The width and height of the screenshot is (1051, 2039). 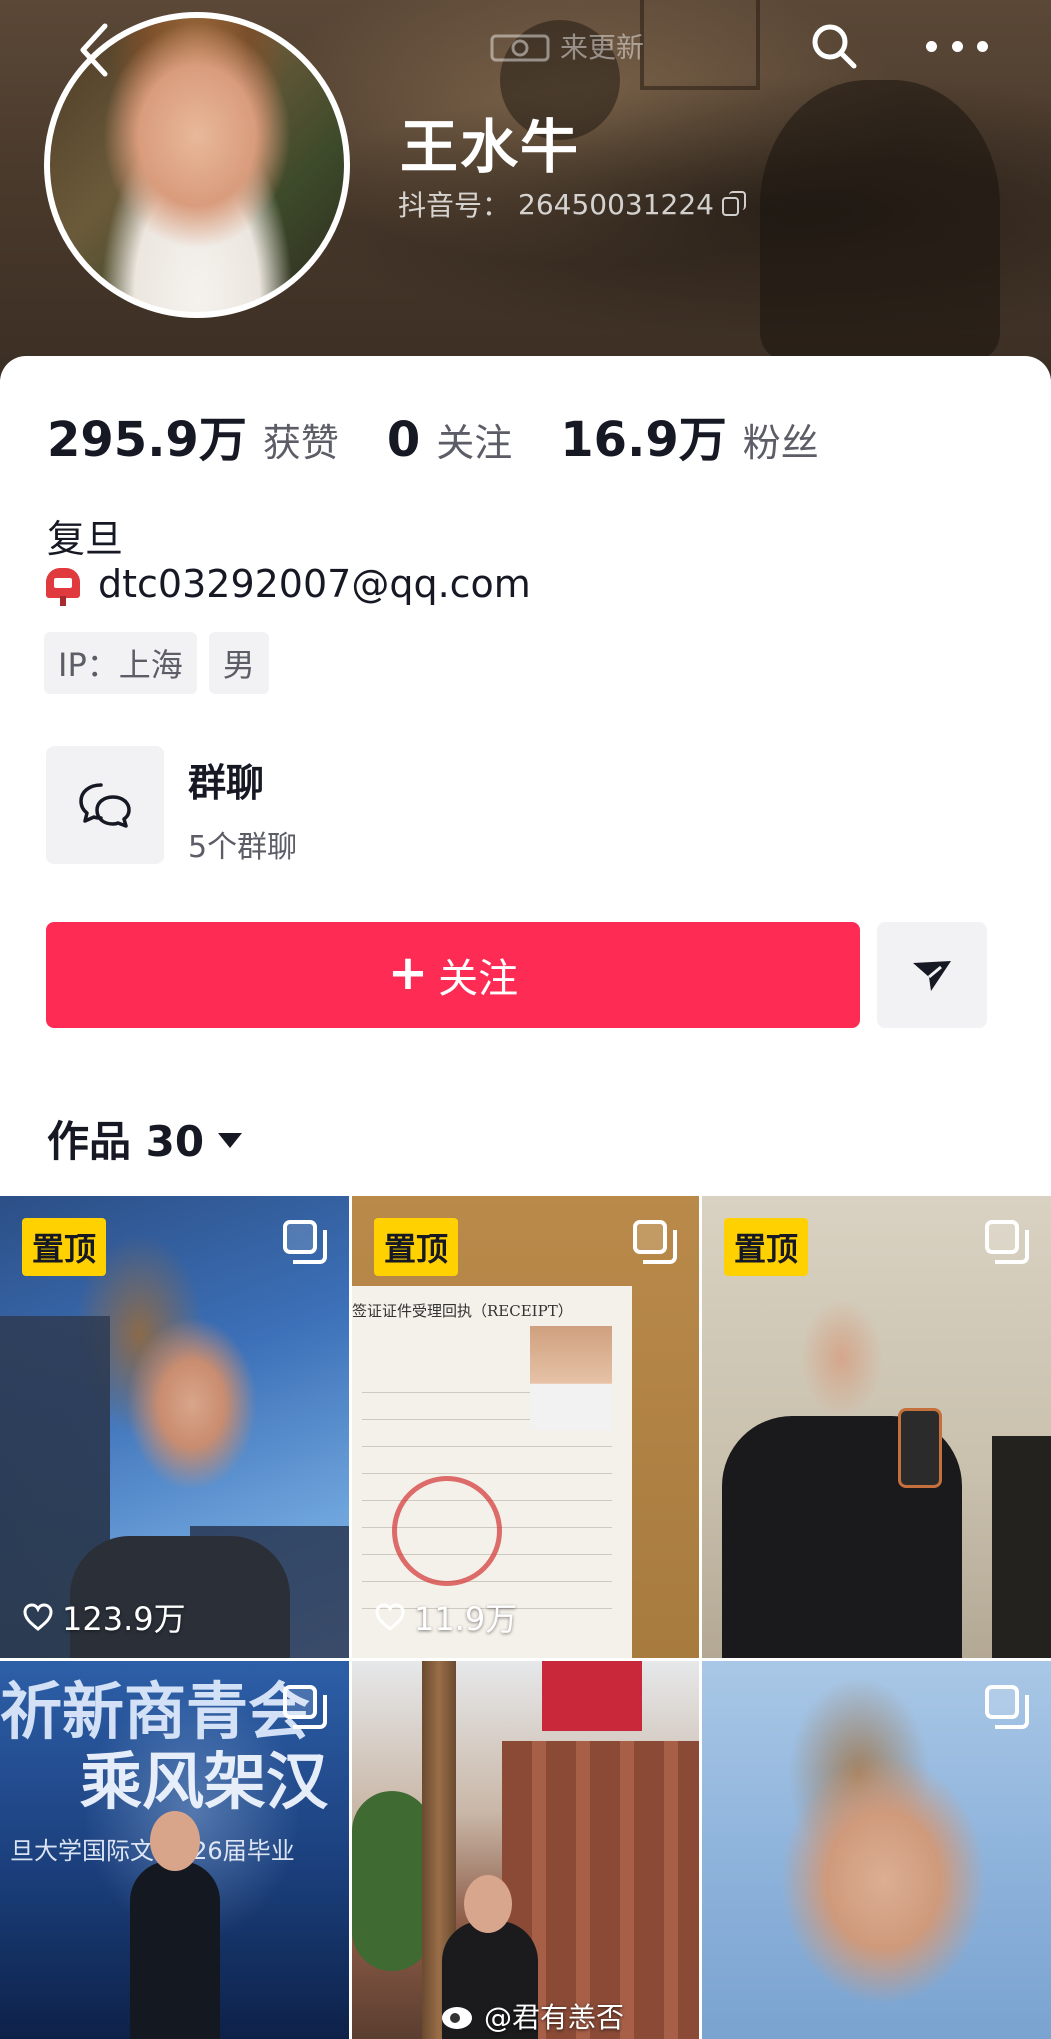 I want to click on bio-email-row: dtc03292007@qq.com, so click(x=287, y=584).